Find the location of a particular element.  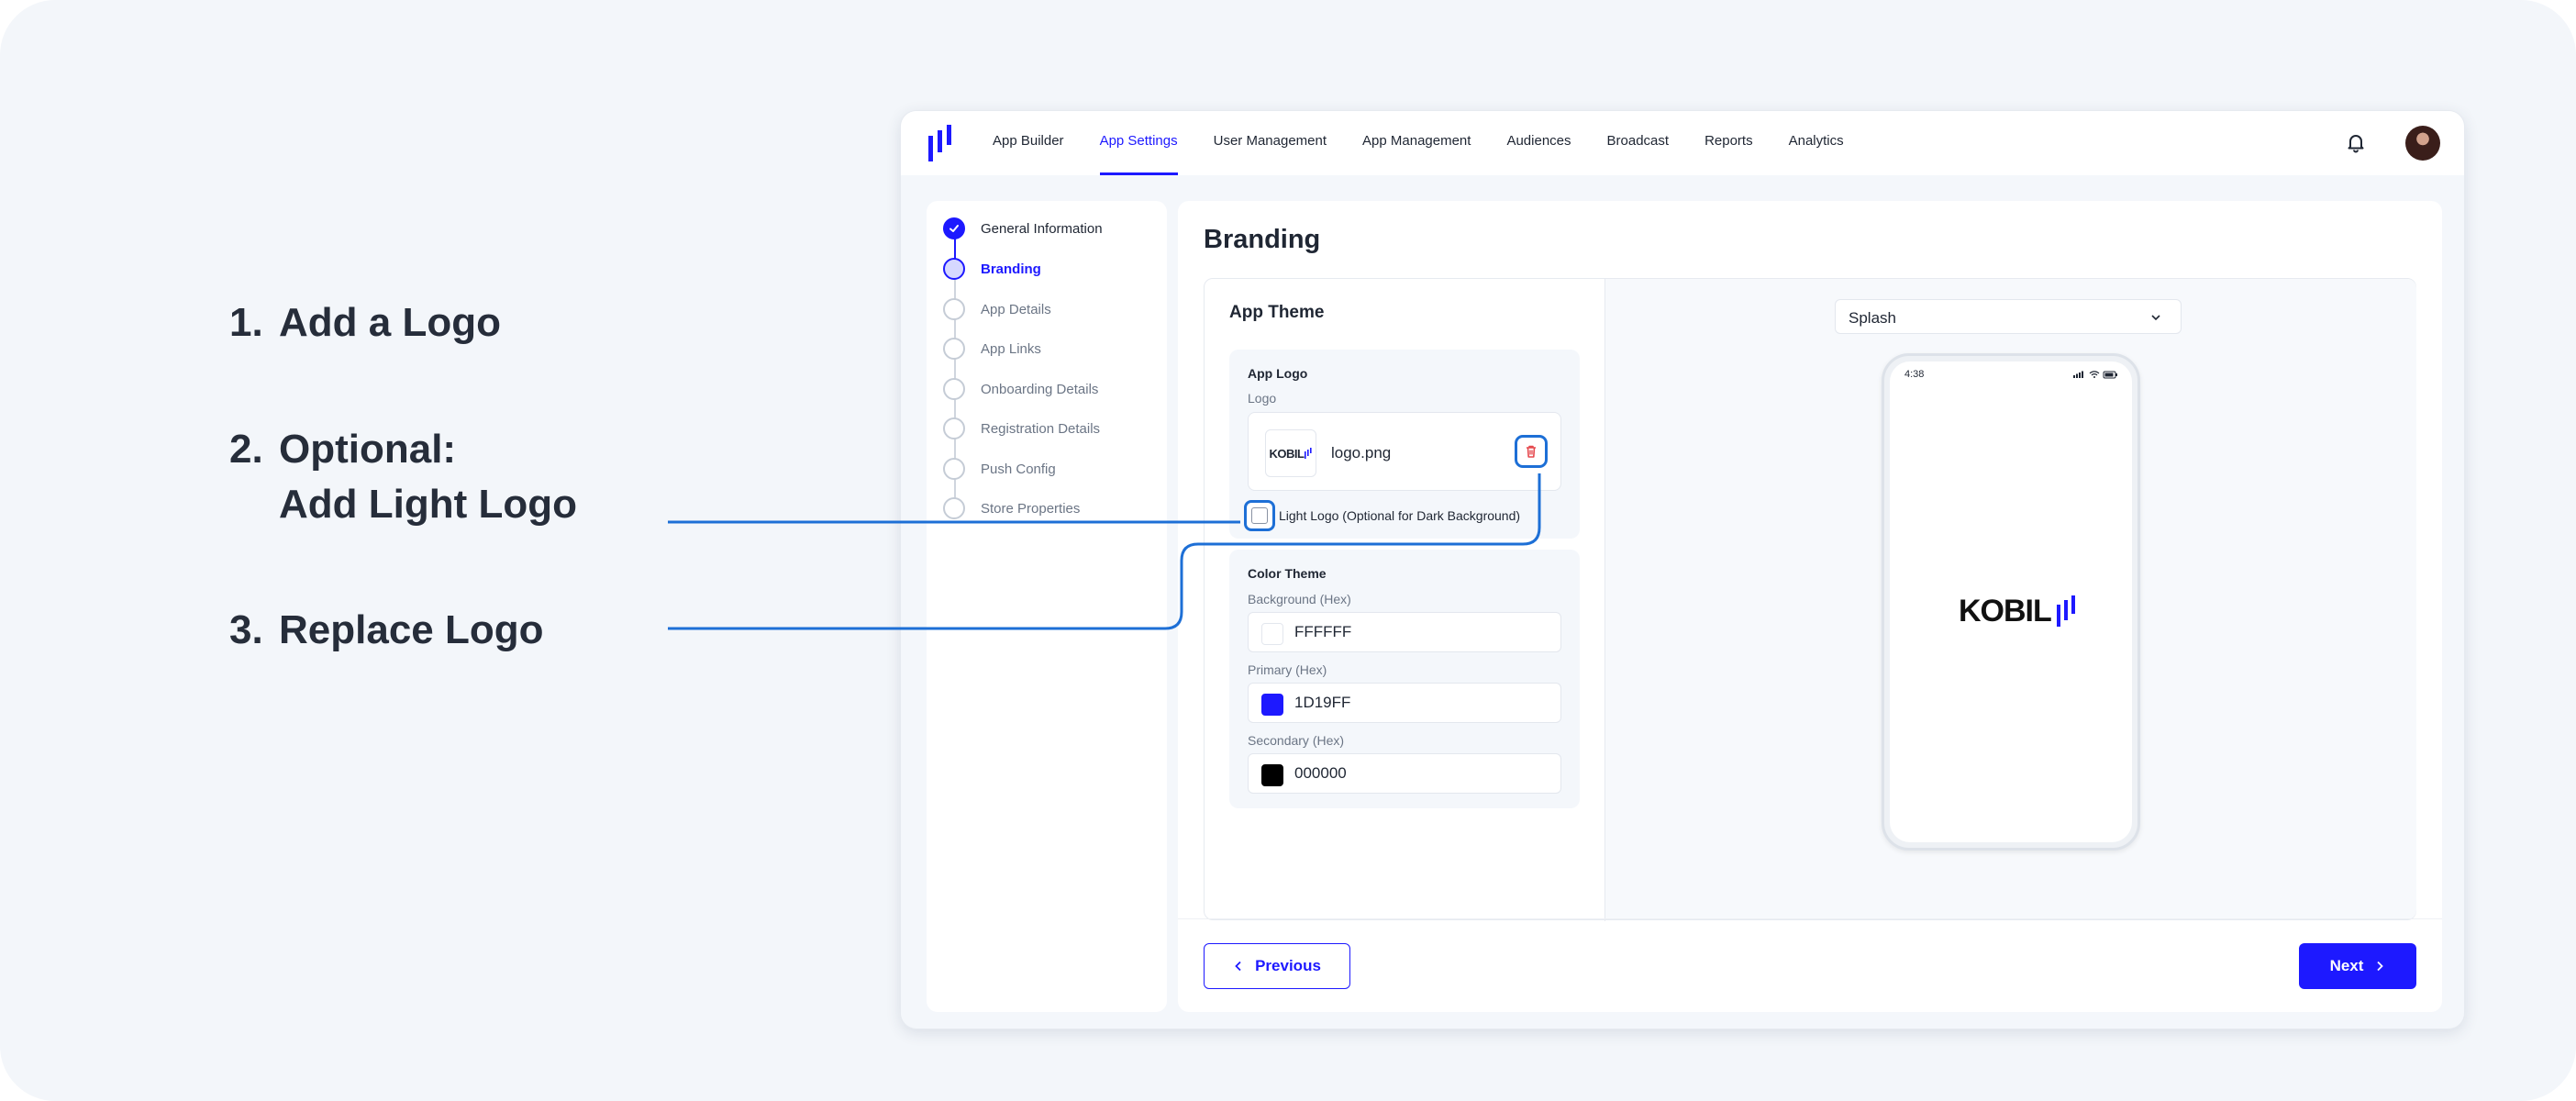

checkbox-box is located at coordinates (1259, 515).